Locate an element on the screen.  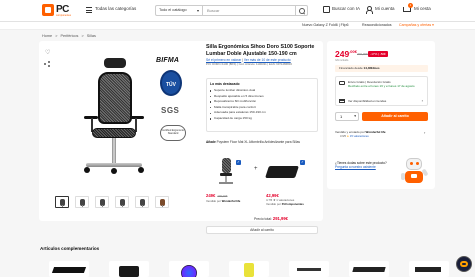
breadcrumb: Home > Periféricos > Sillas is located at coordinates (70, 36).